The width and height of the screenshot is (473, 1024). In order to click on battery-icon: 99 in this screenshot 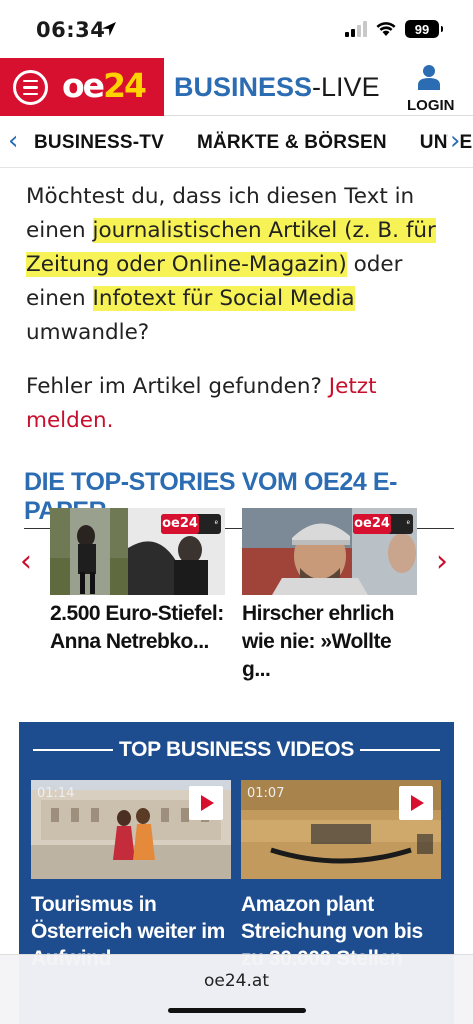, I will do `click(424, 29)`.